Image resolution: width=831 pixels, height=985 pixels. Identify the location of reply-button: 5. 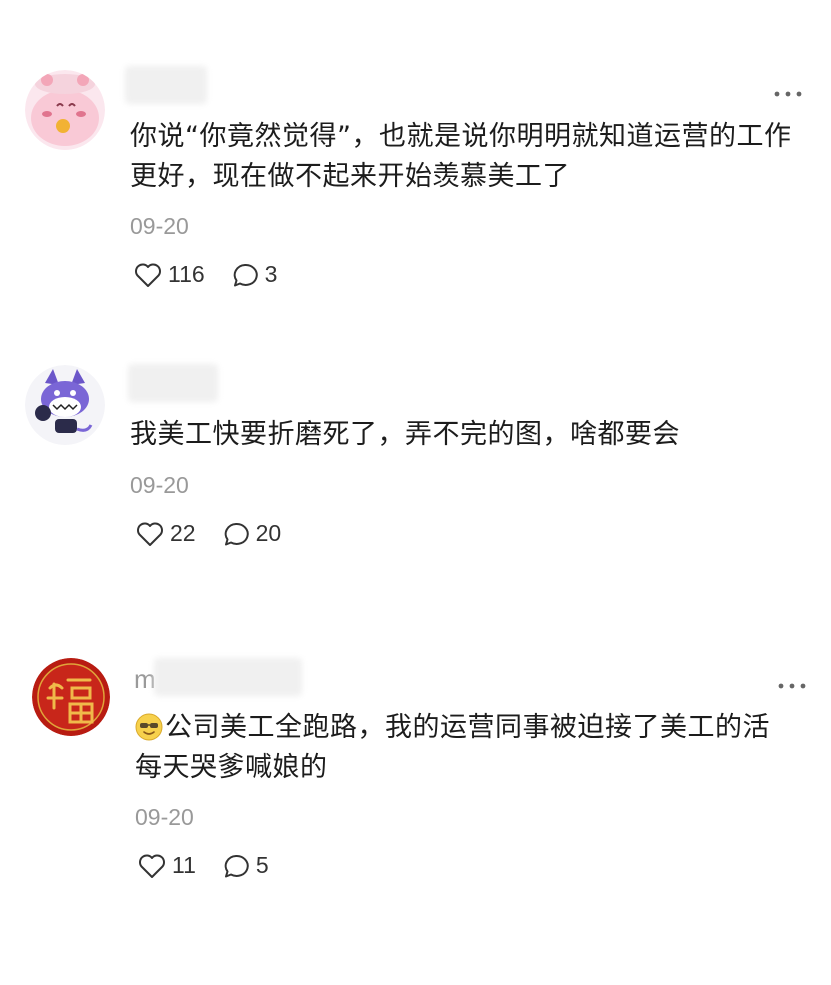
(245, 865).